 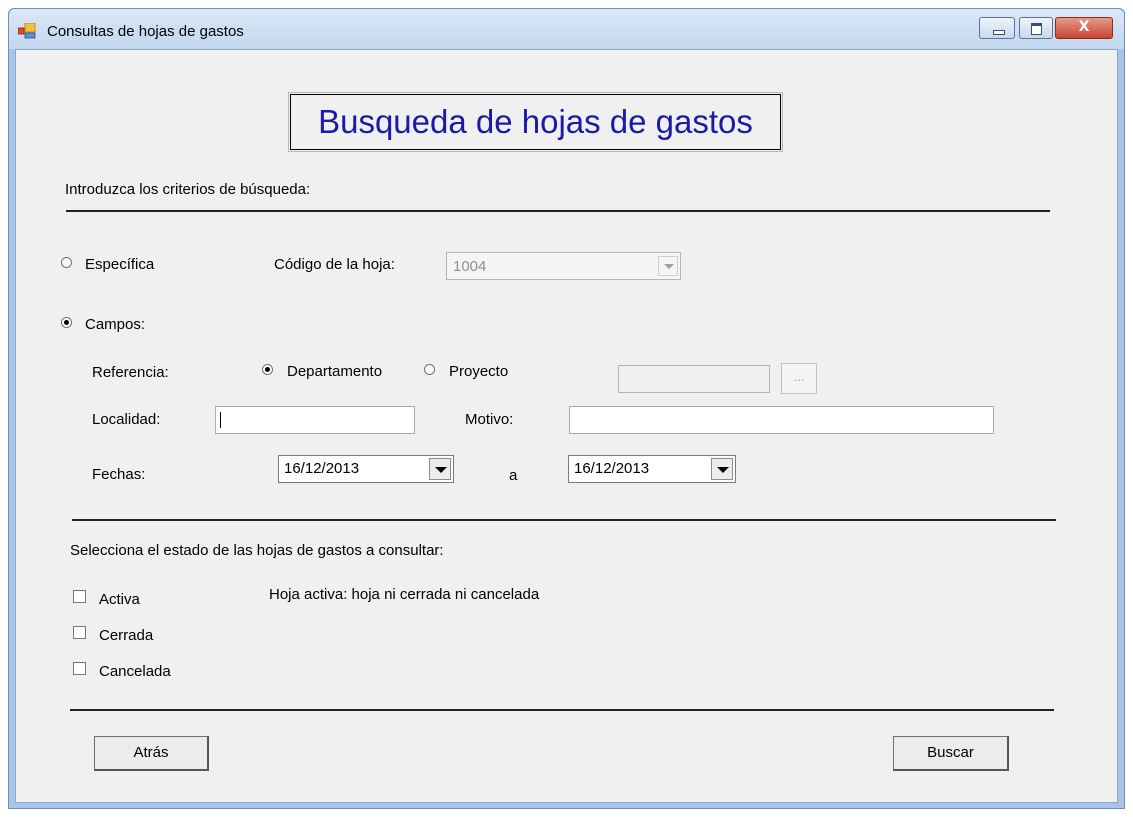 I want to click on status-closed-checkbox, so click(x=79, y=632).